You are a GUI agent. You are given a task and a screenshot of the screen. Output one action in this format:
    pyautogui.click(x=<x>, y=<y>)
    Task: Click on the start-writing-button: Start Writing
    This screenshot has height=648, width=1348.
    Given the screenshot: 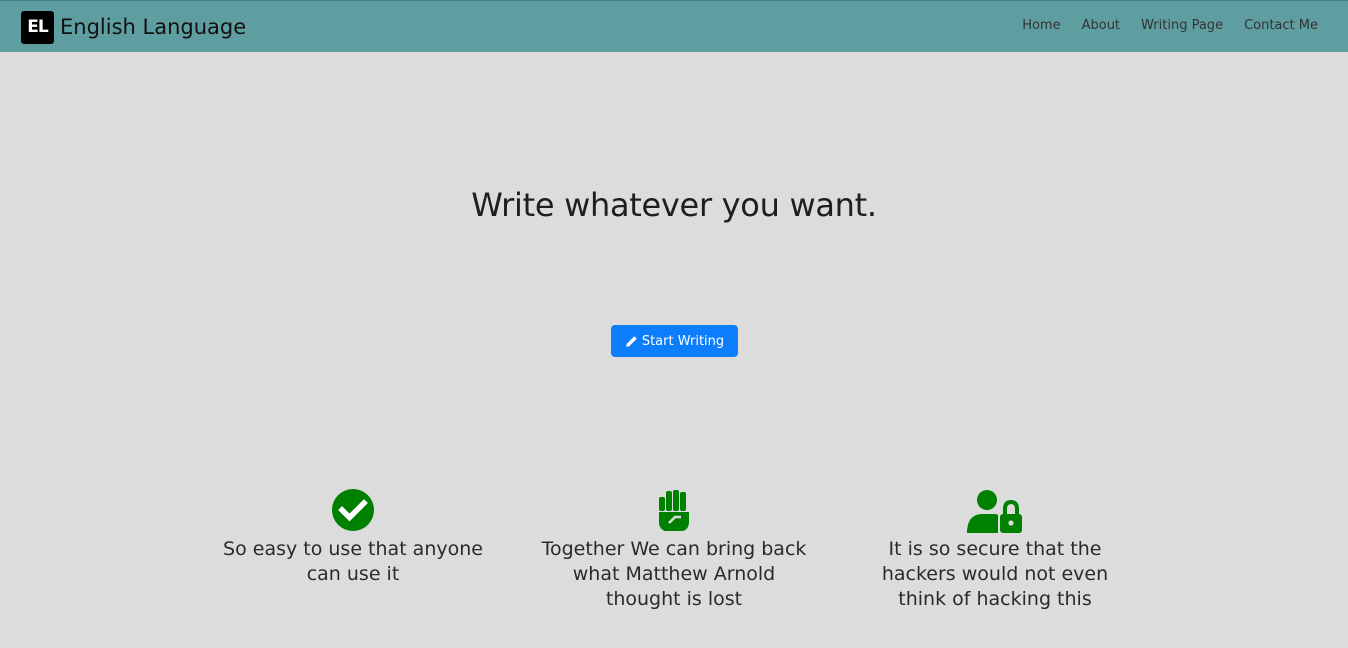 What is the action you would take?
    pyautogui.click(x=674, y=341)
    